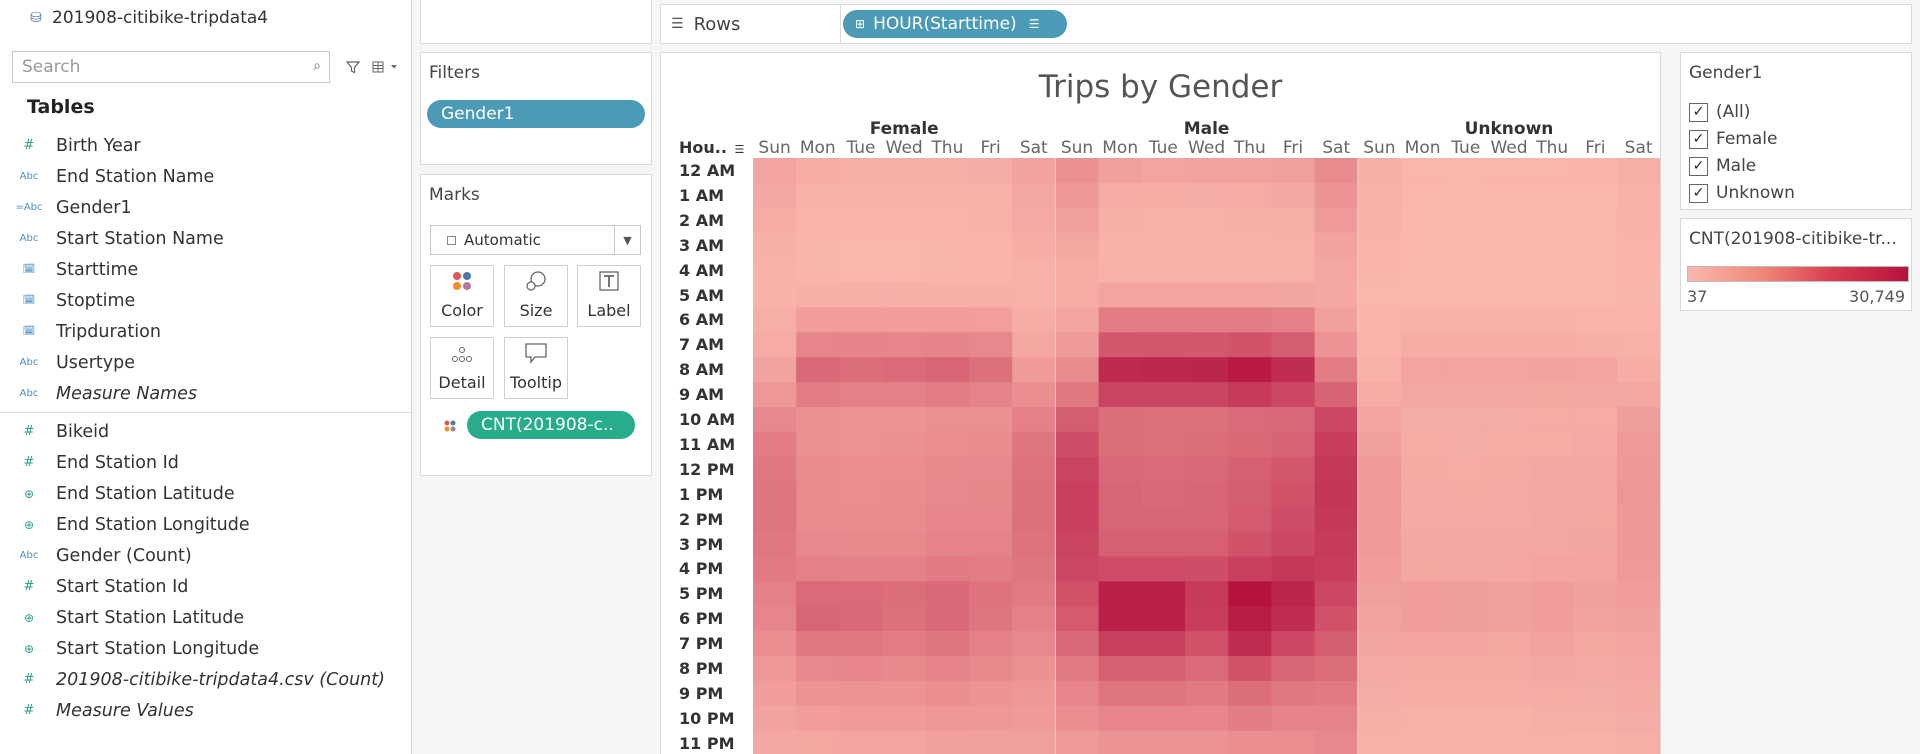 This screenshot has width=1920, height=754. Describe the element at coordinates (1033, 148) in the screenshot. I see `day-header: Sat` at that location.